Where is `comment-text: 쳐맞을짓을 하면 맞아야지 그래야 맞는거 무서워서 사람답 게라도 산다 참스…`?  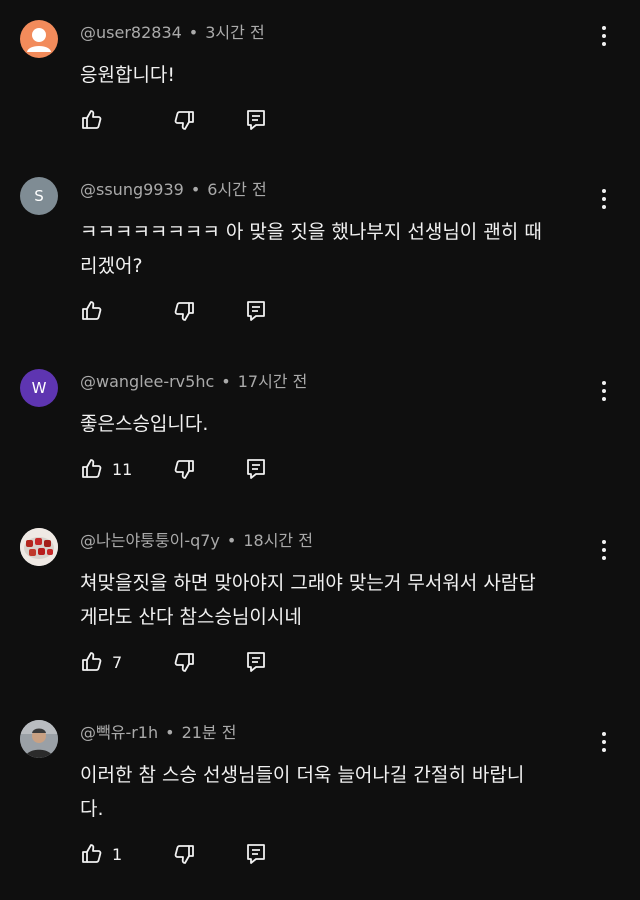 comment-text: 쳐맞을짓을 하면 맞아야지 그래야 맞는거 무서워서 사람답 게라도 산다 참스… is located at coordinates (335, 600).